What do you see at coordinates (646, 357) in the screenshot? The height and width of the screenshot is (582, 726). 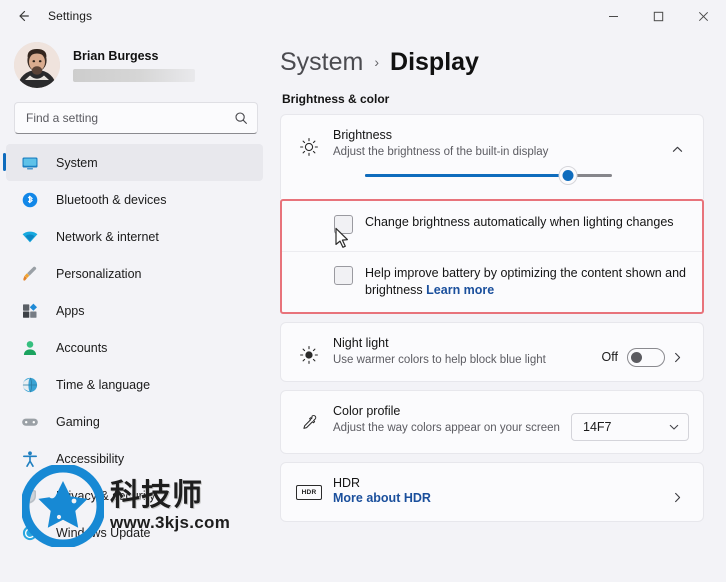 I see `night-light-toggle` at bounding box center [646, 357].